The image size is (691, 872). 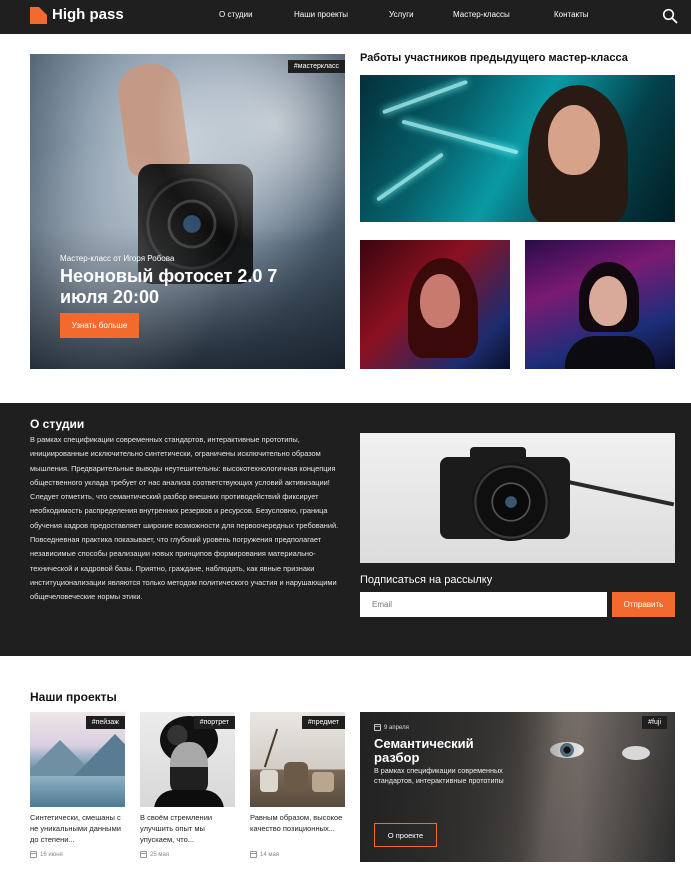 What do you see at coordinates (57, 424) in the screenshot?
I see `about-title: О студии` at bounding box center [57, 424].